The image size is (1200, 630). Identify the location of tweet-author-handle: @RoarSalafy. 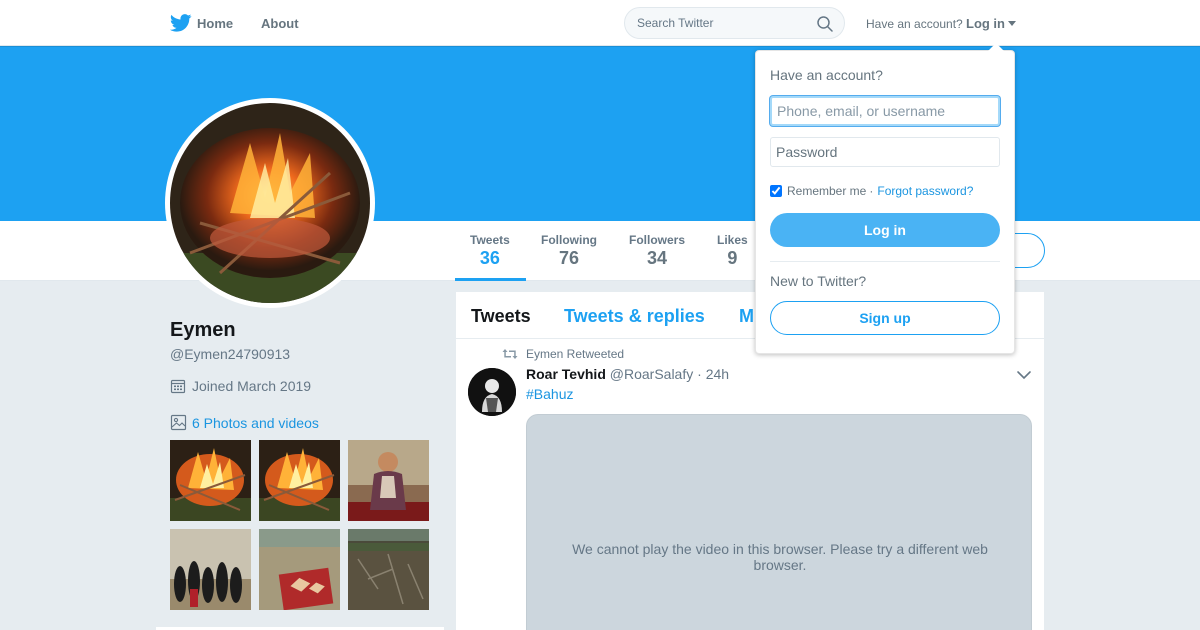
(651, 374).